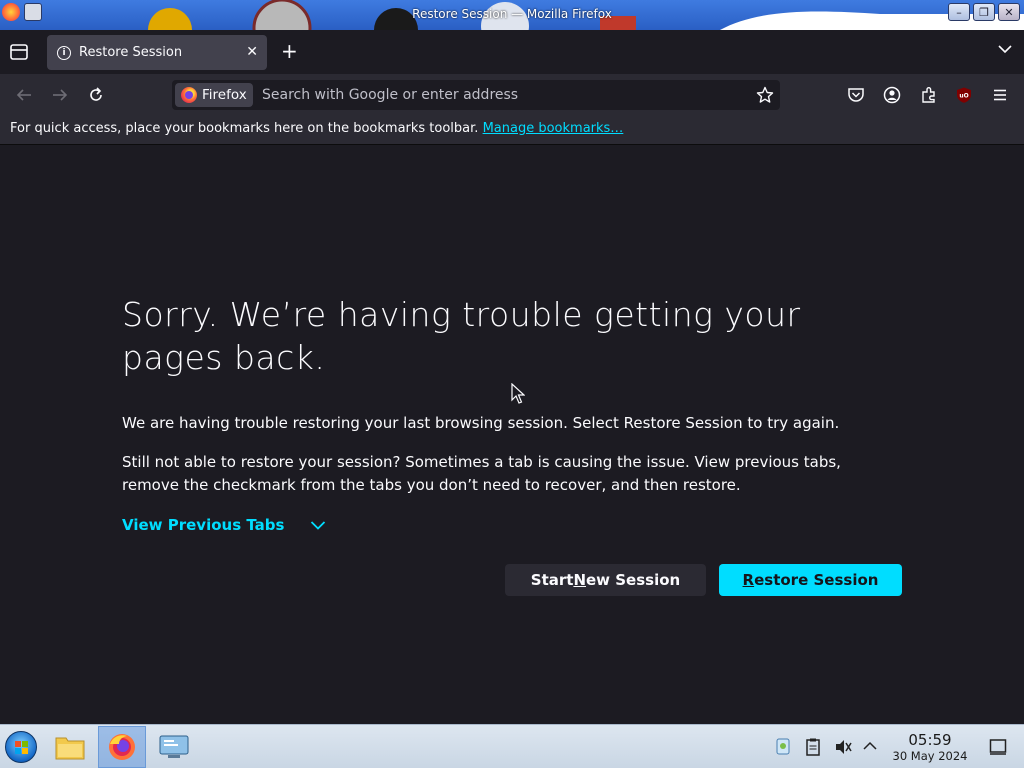  What do you see at coordinates (64, 52) in the screenshot?
I see `info-icon: i` at bounding box center [64, 52].